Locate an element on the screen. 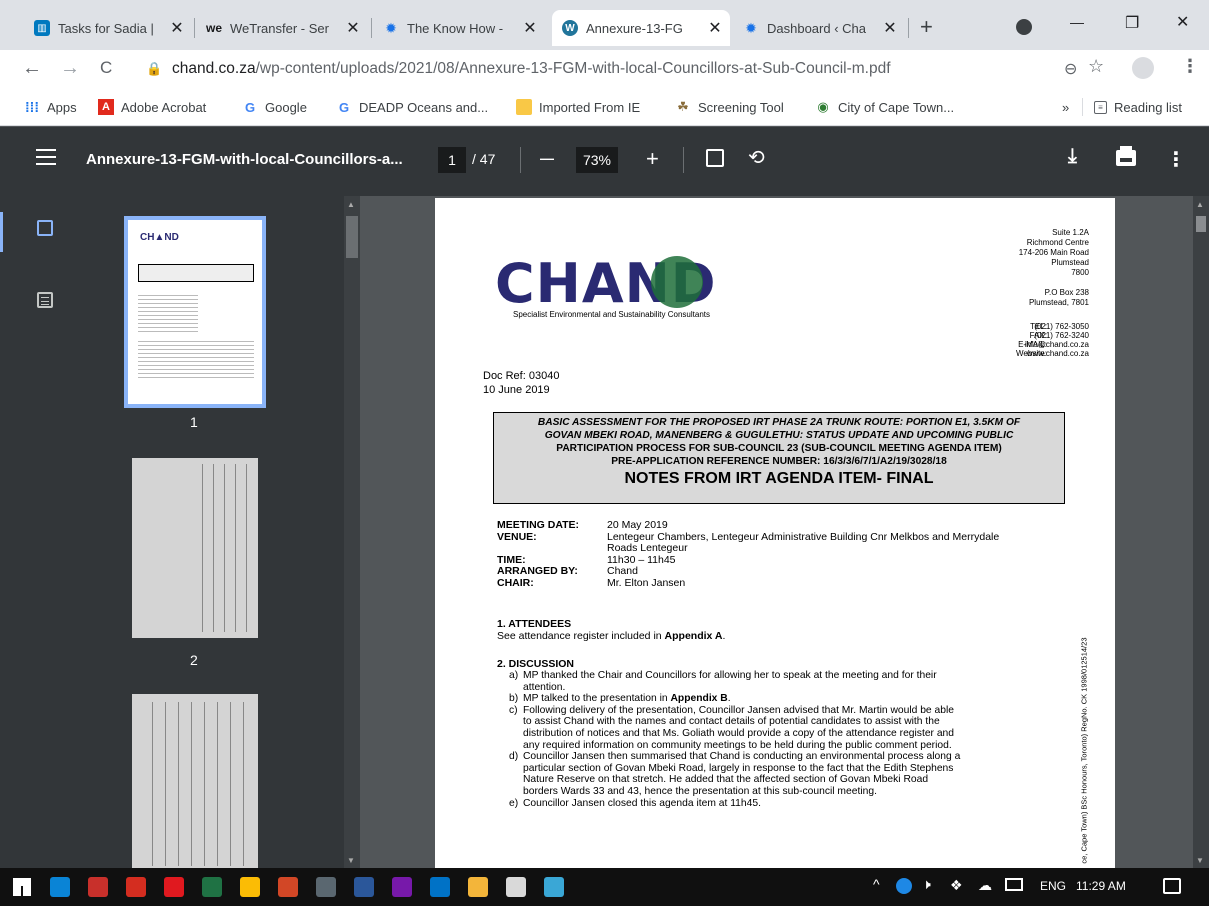 The image size is (1209, 906). hamburger-menu-icon is located at coordinates (46, 157).